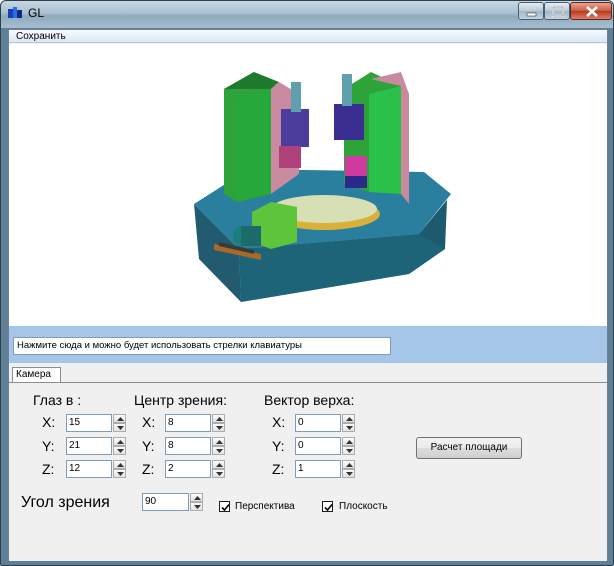  I want to click on center-x-spinner: 8, so click(195, 423).